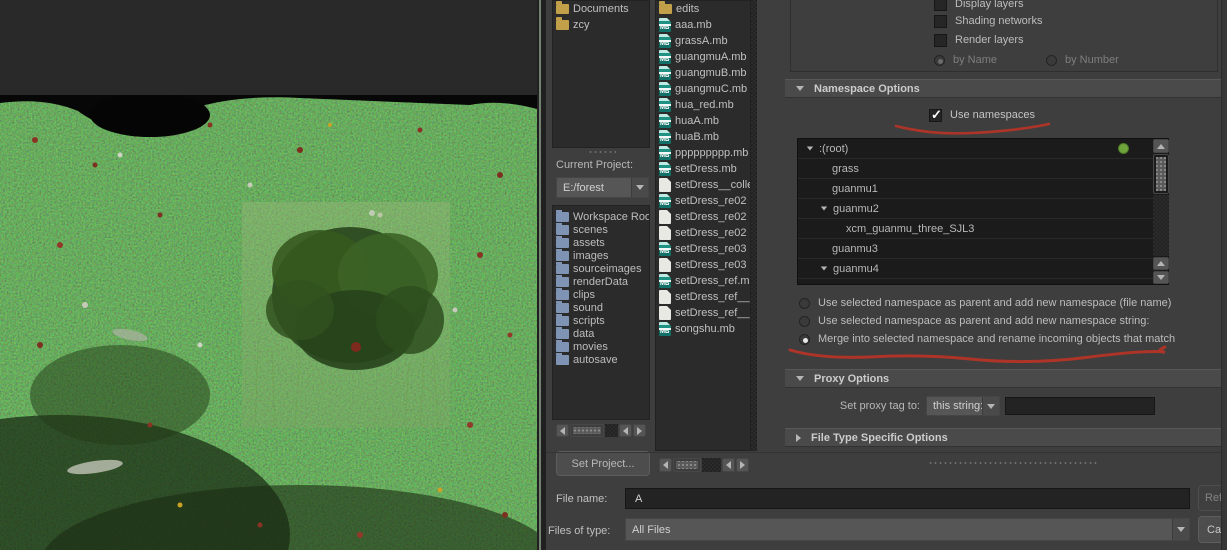  I want to click on namespace-tree-item: guanmu3, so click(975, 249).